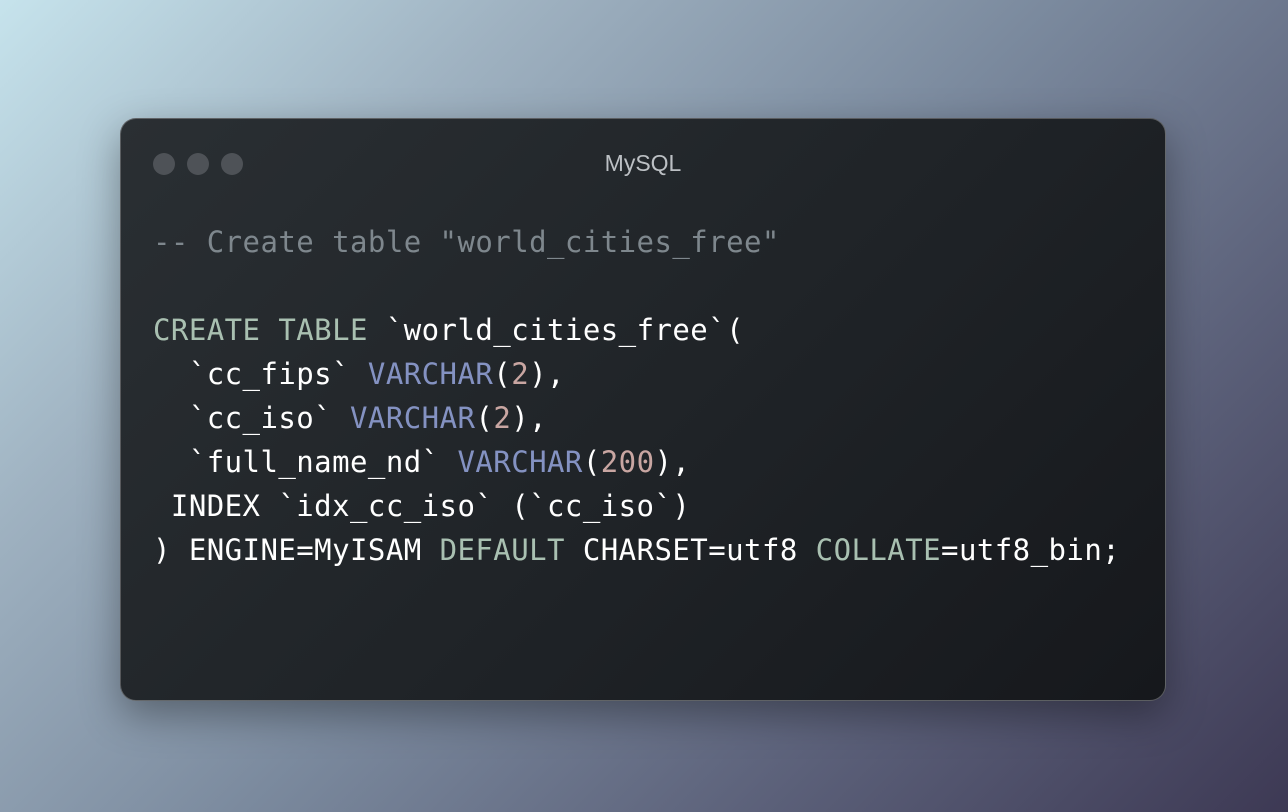 This screenshot has width=1288, height=812. What do you see at coordinates (690, 550) in the screenshot?
I see `charset-clause: CHARSET=utf8` at bounding box center [690, 550].